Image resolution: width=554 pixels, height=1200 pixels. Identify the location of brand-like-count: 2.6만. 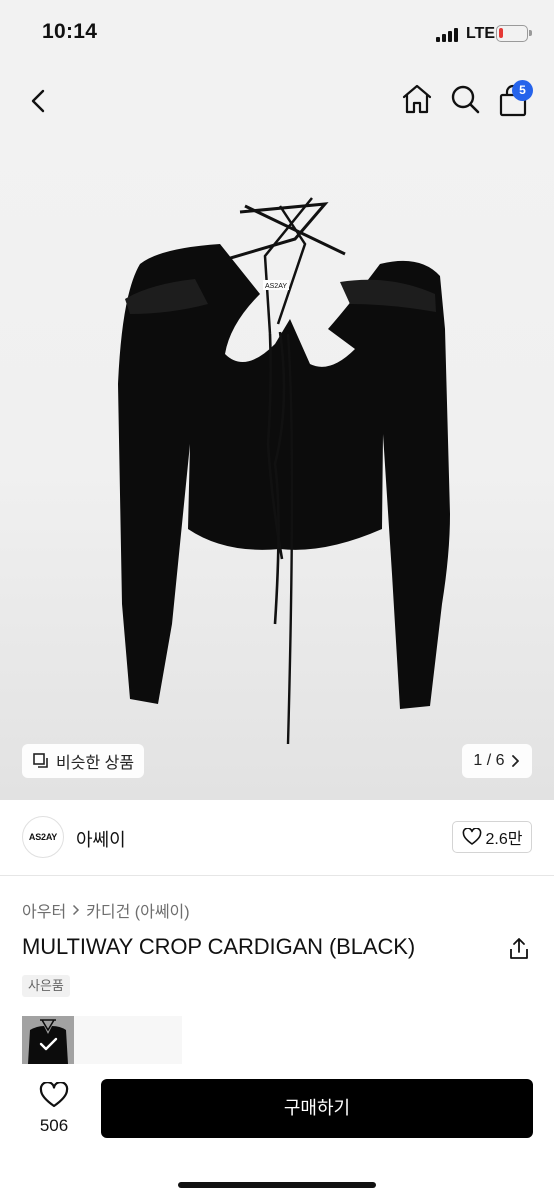
(504, 839).